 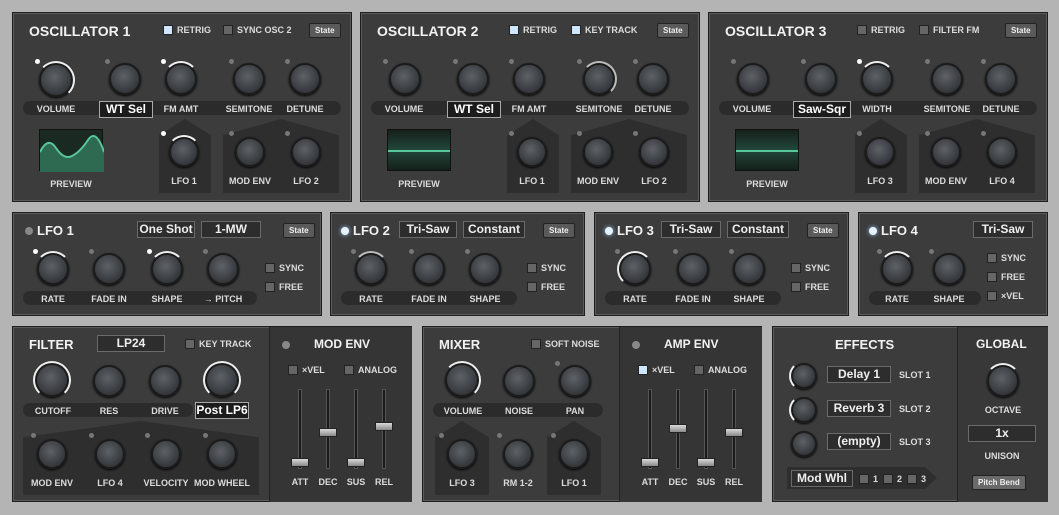 I want to click on lfo2-mode-select: Constant, so click(x=494, y=229).